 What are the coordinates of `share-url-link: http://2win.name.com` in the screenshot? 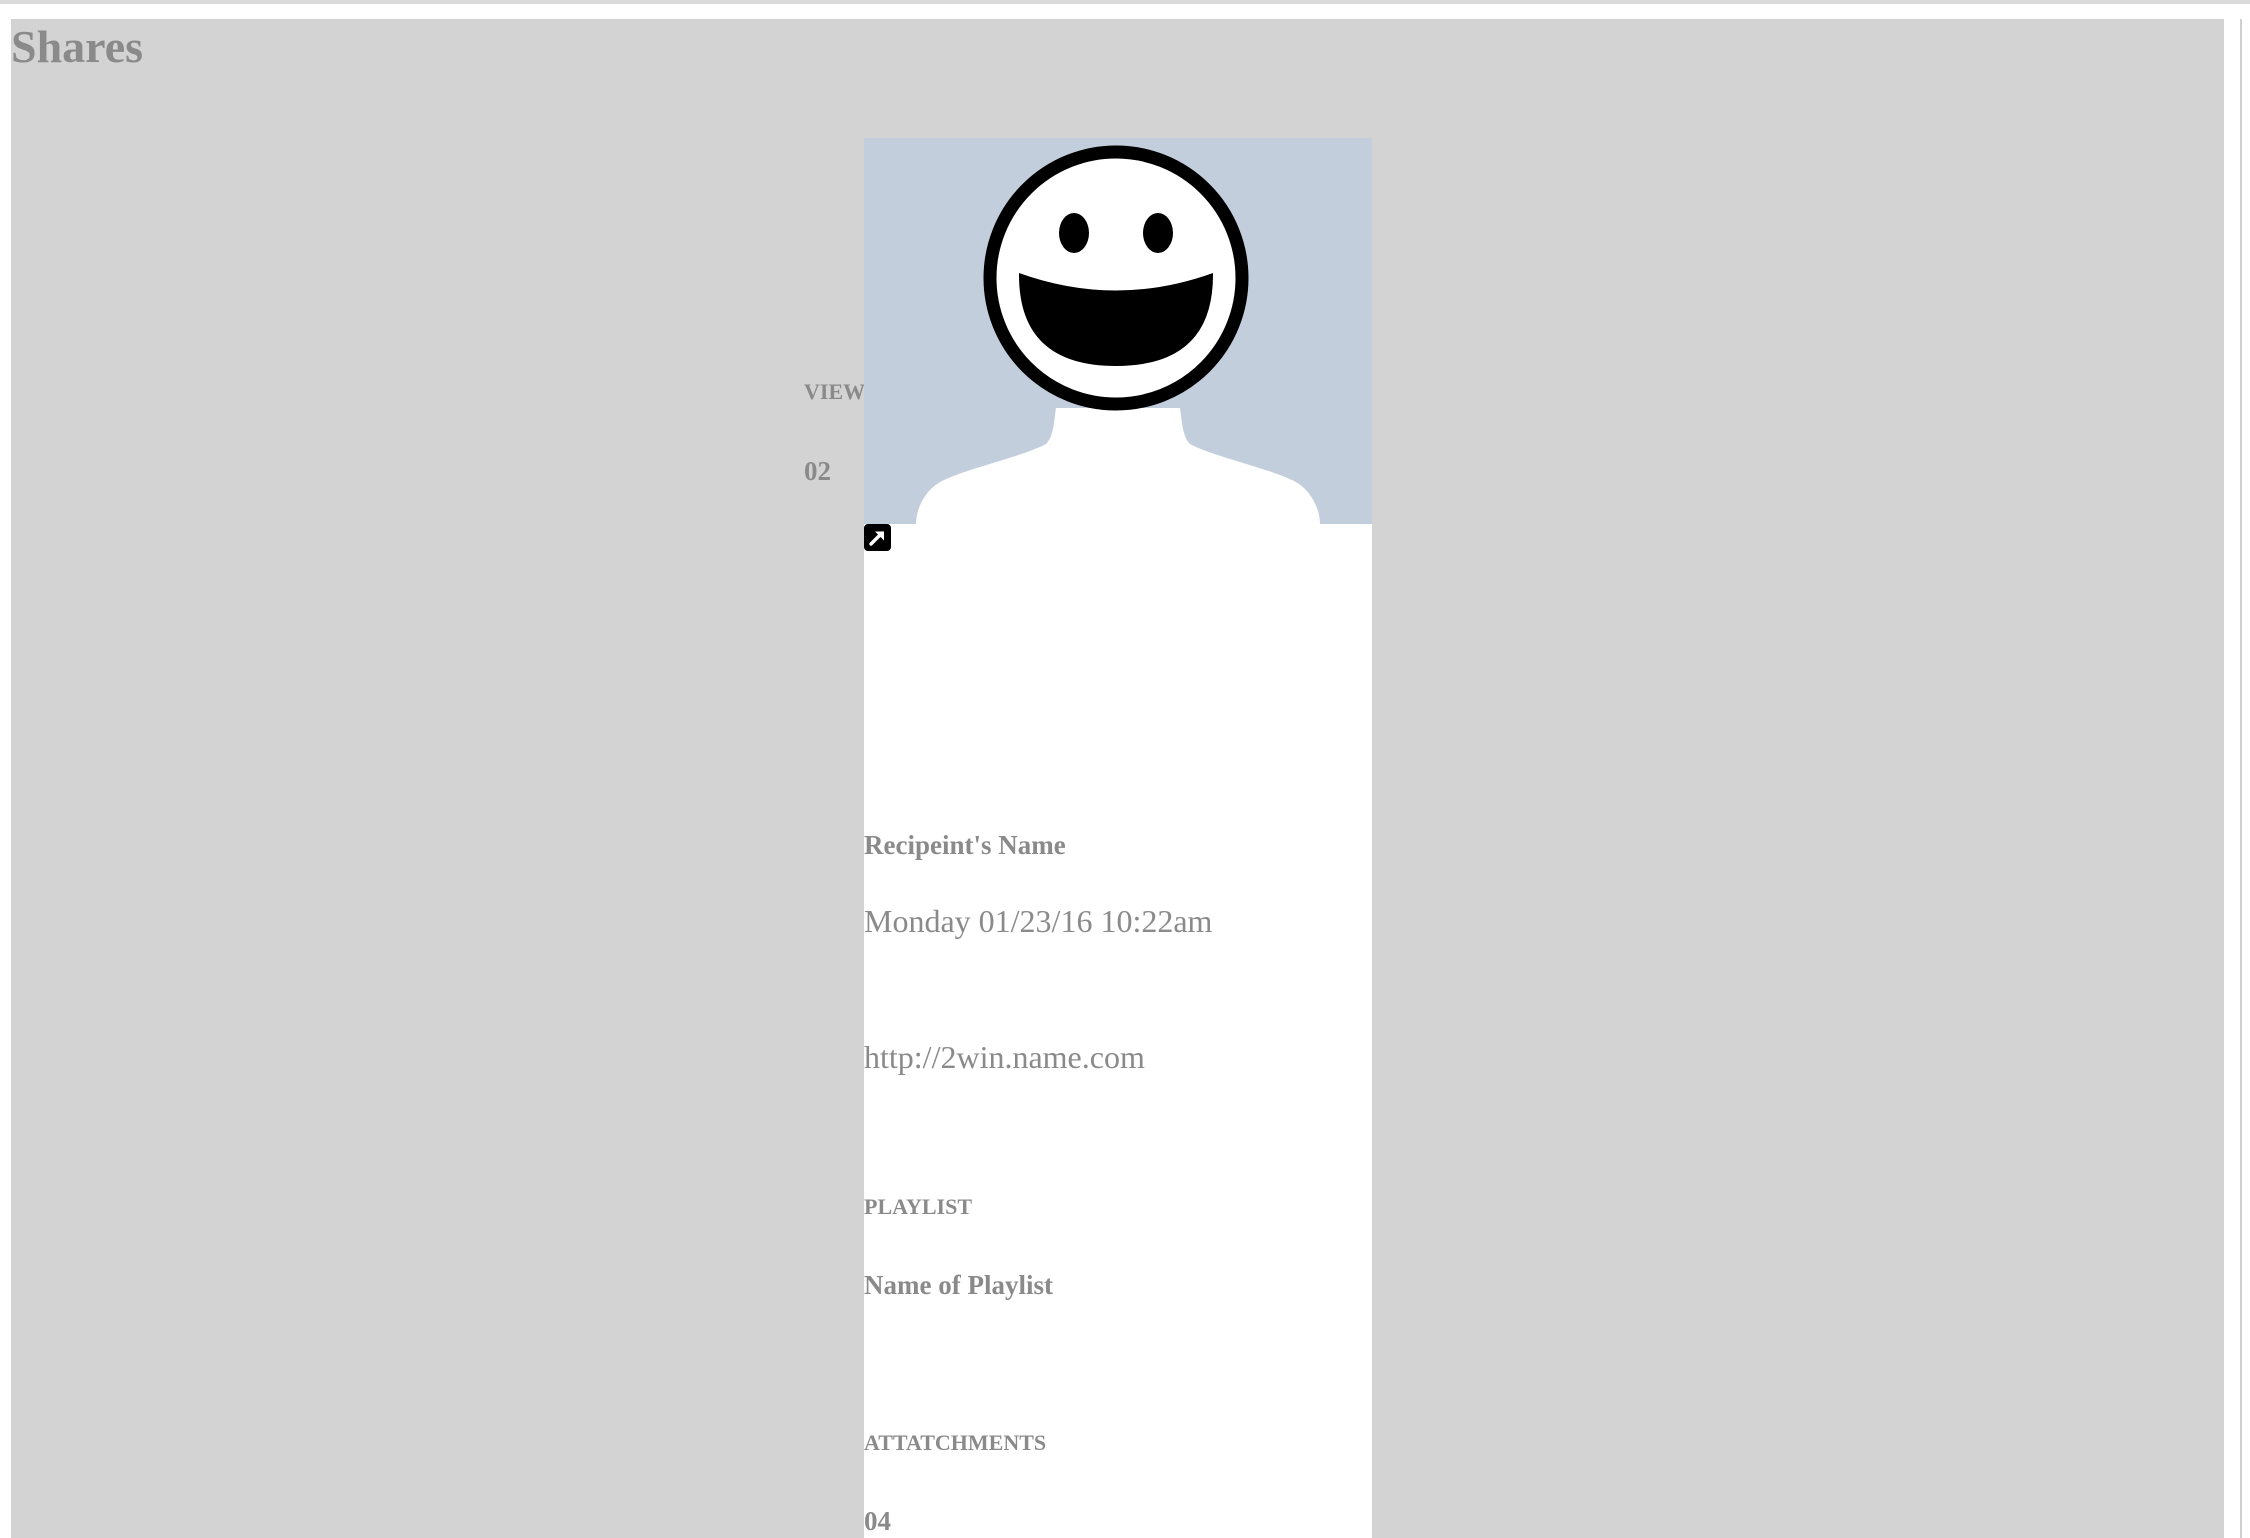 It's located at (1004, 1057).